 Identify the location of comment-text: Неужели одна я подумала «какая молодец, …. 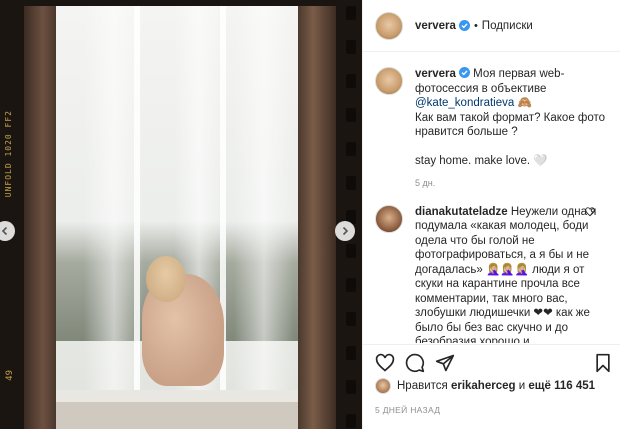
(506, 274).